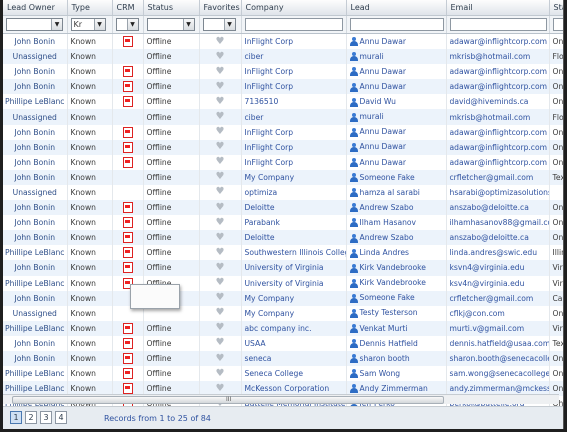 This screenshot has width=567, height=432. I want to click on status-filter-select: ▼, so click(170, 24).